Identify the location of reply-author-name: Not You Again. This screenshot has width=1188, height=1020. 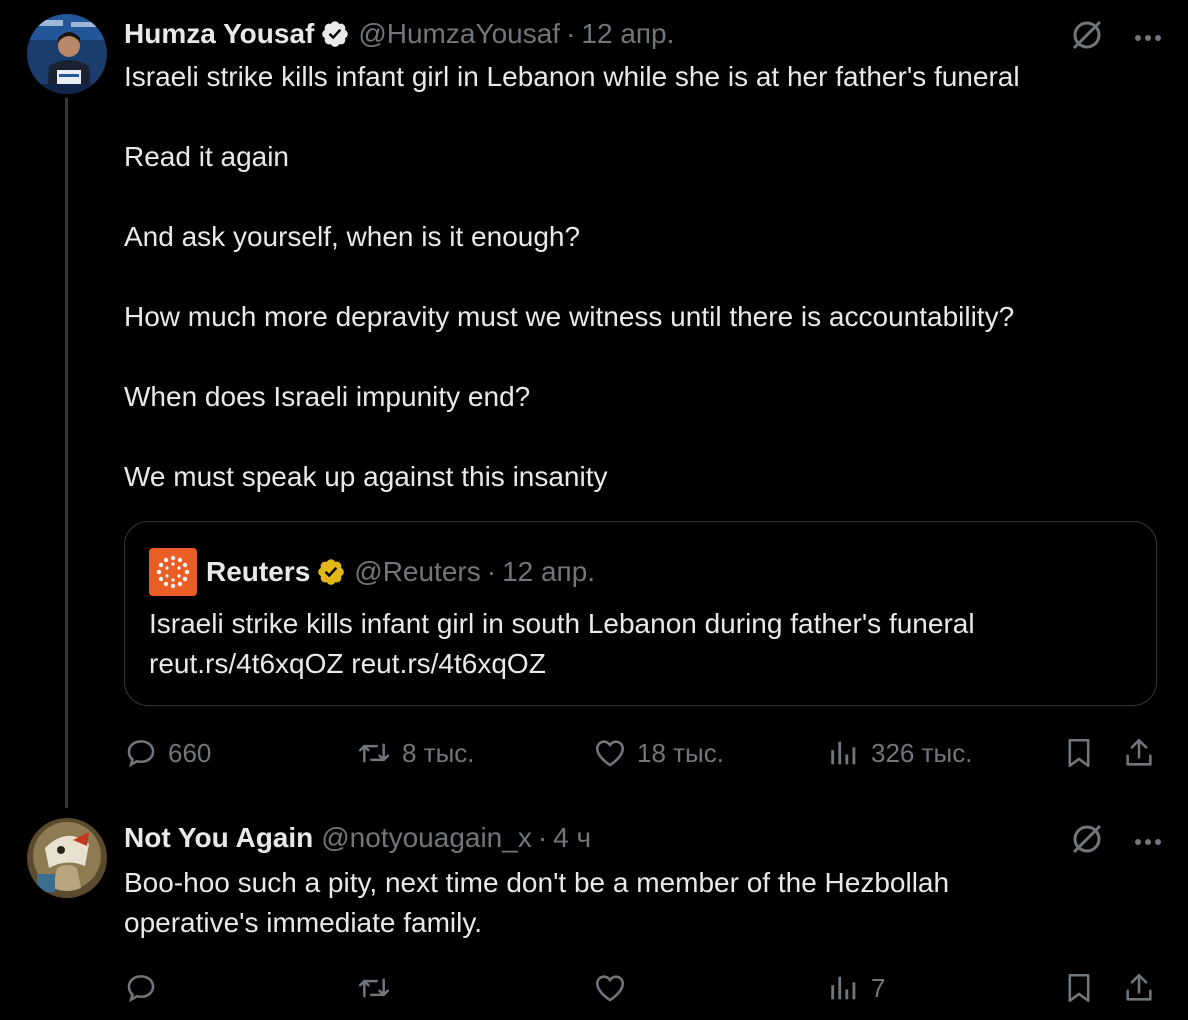
(218, 838).